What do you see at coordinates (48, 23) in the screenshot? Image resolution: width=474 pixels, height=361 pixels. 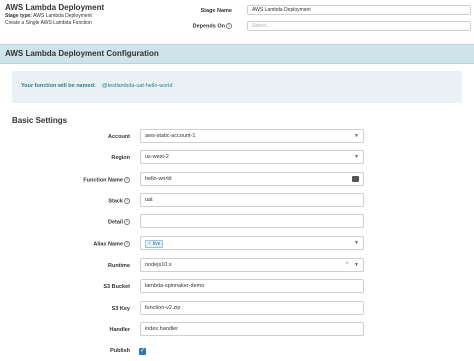 I see `stage-description: Create a Single AWS Lambda Function` at bounding box center [48, 23].